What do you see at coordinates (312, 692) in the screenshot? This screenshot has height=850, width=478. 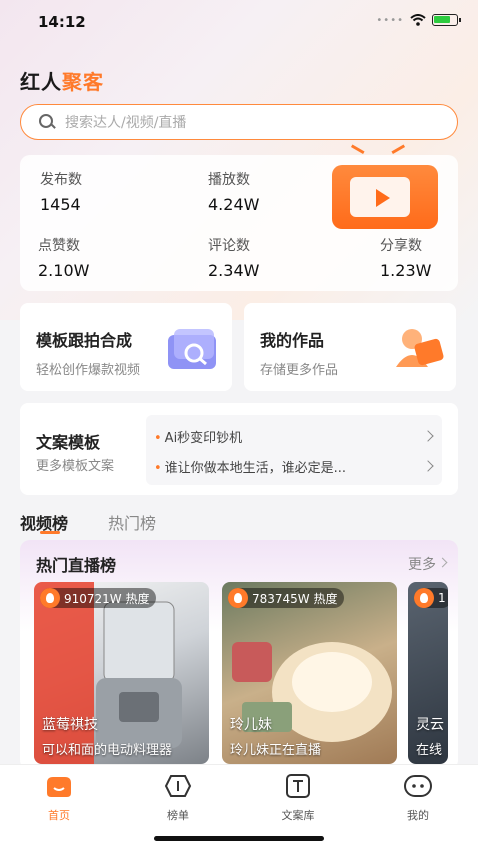 I see `food-dish-image` at bounding box center [312, 692].